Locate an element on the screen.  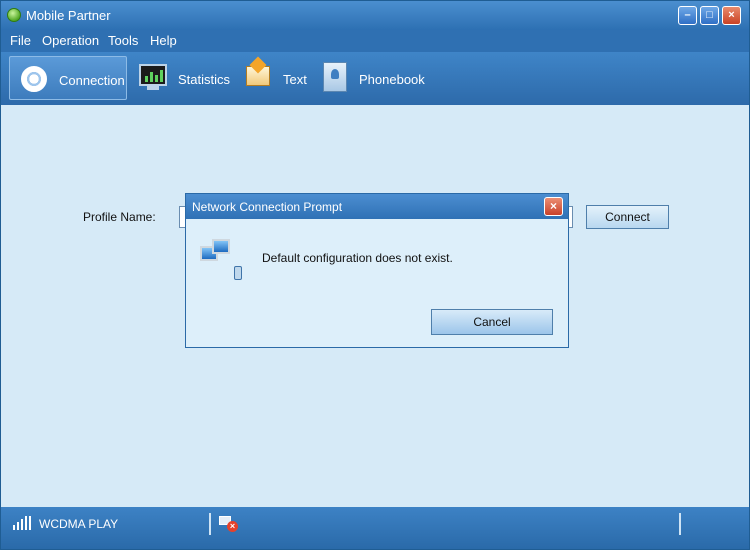
tab-phonebook-label: Phonebook is located at coordinates (392, 79).